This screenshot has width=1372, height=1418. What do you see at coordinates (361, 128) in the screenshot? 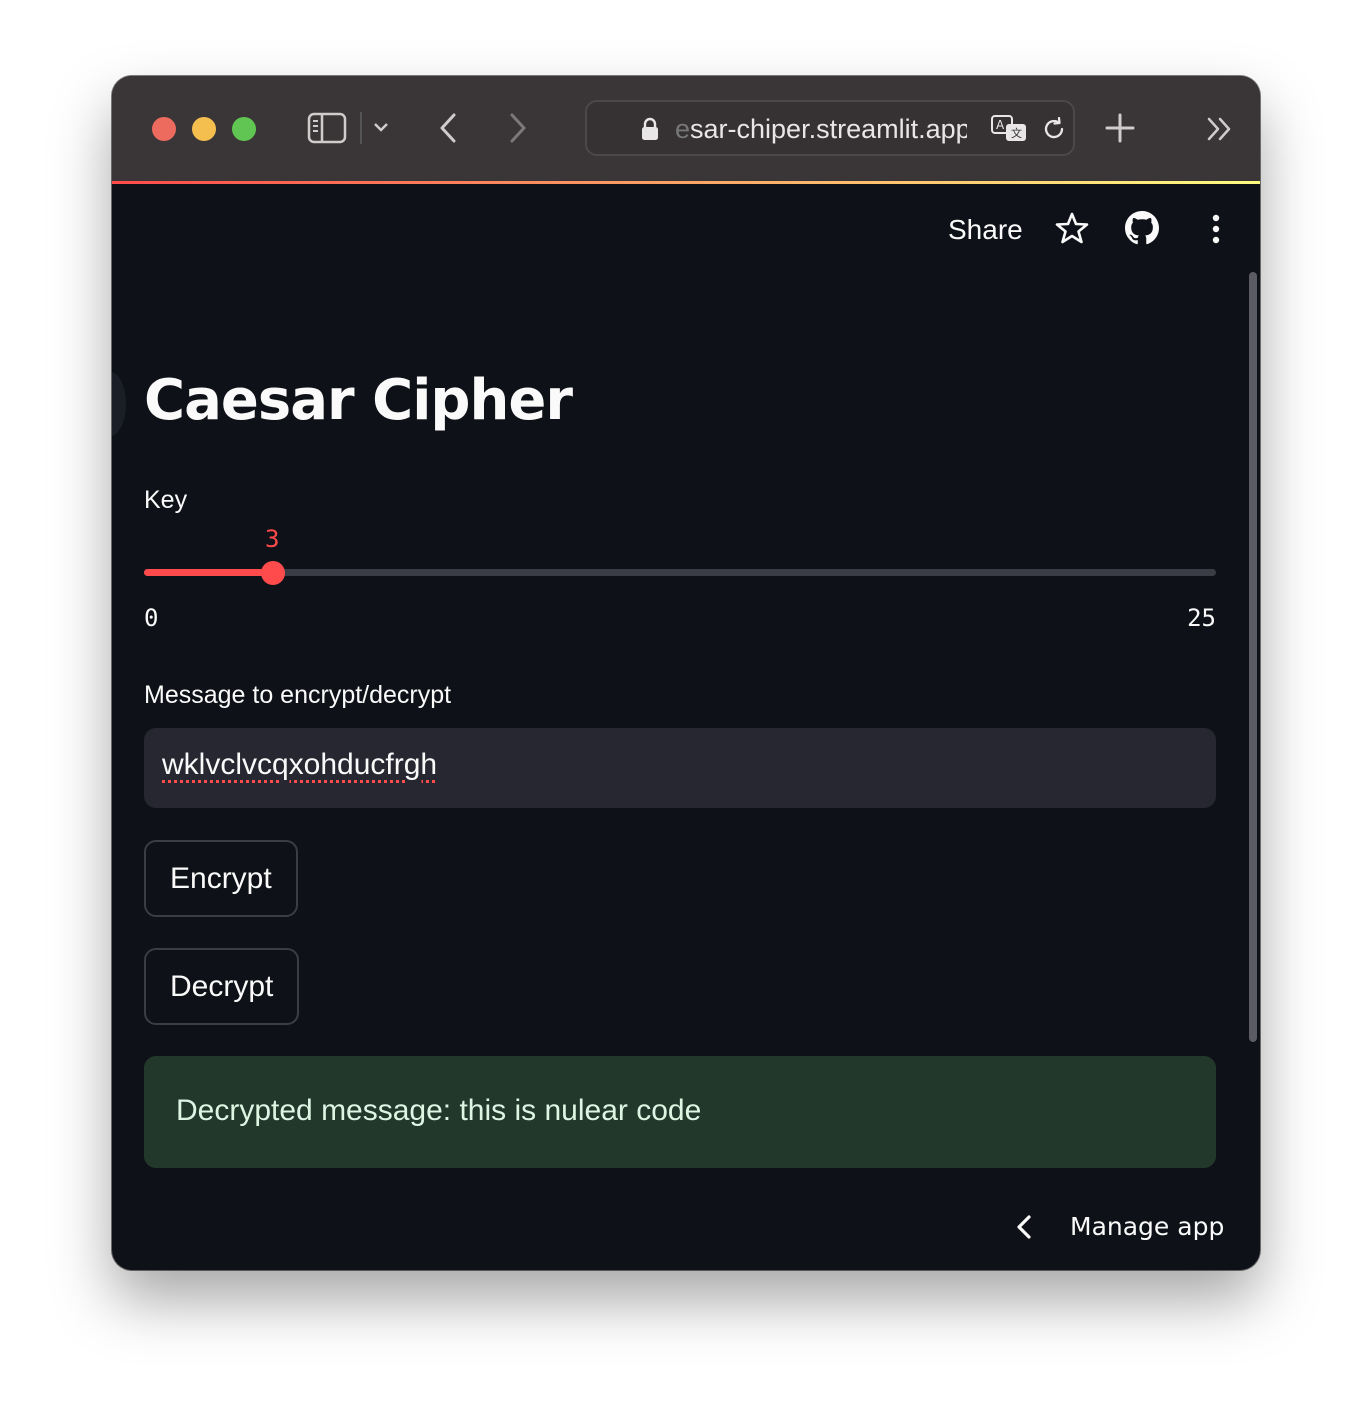
I see `toolbar-divider` at bounding box center [361, 128].